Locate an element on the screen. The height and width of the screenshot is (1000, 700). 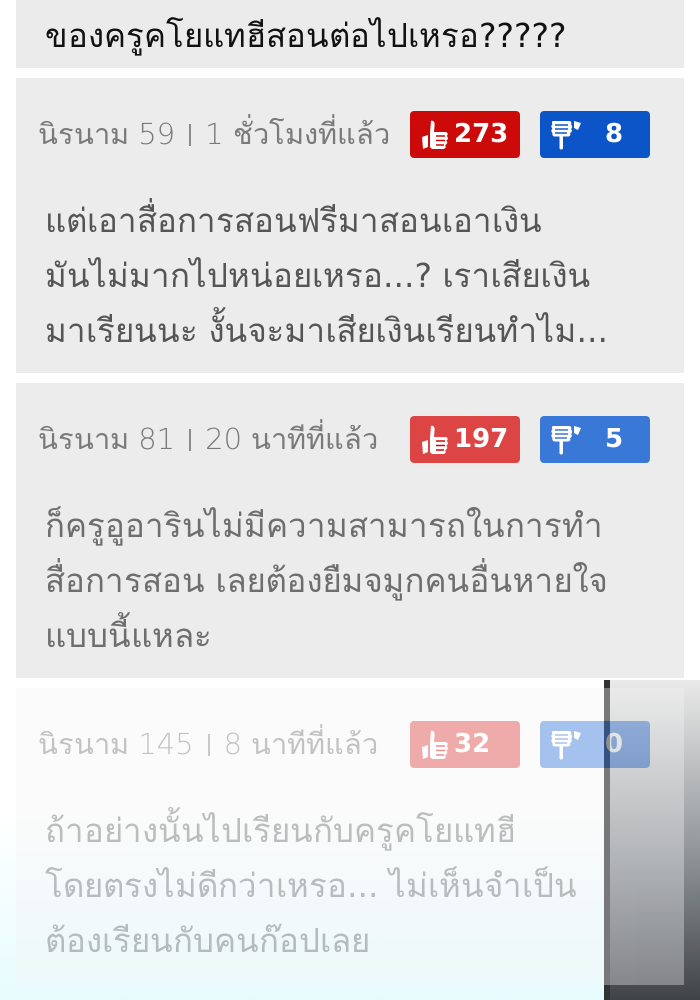
comment-time: 20 นาทีที่แล้ว is located at coordinates (291, 440).